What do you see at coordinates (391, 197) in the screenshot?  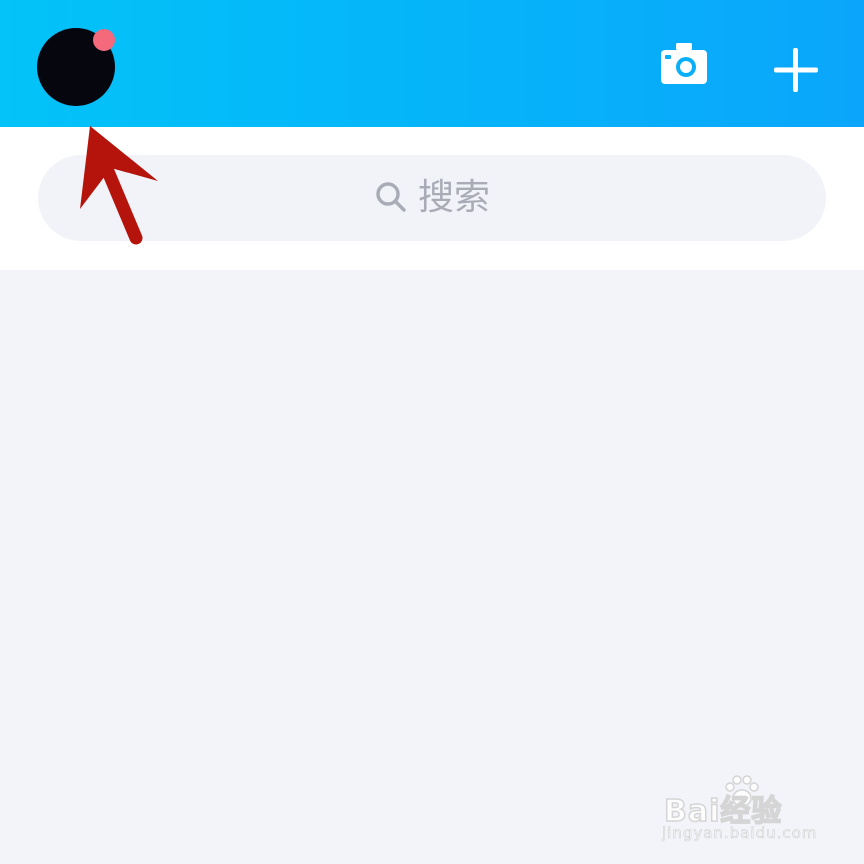 I see `search-icon` at bounding box center [391, 197].